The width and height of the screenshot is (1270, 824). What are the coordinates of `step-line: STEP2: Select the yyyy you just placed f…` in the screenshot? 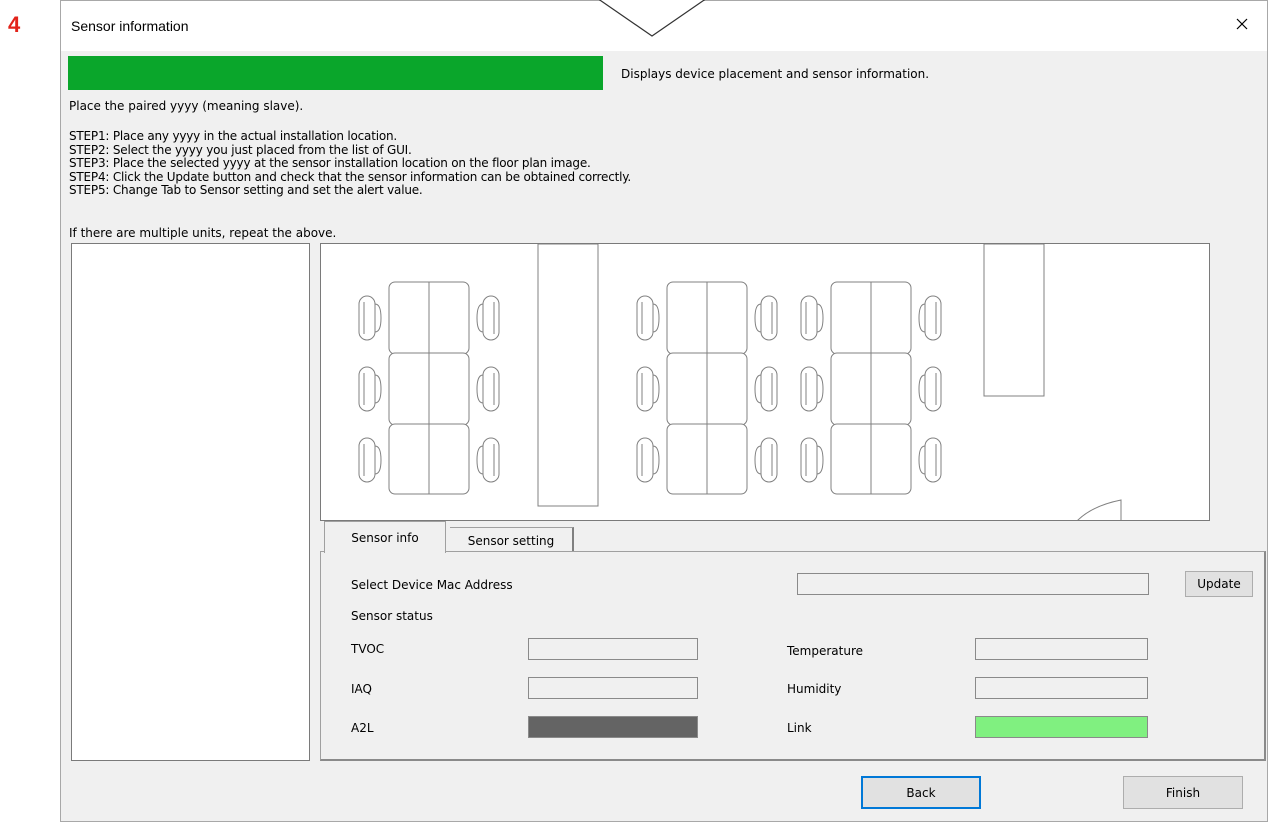 It's located at (240, 149).